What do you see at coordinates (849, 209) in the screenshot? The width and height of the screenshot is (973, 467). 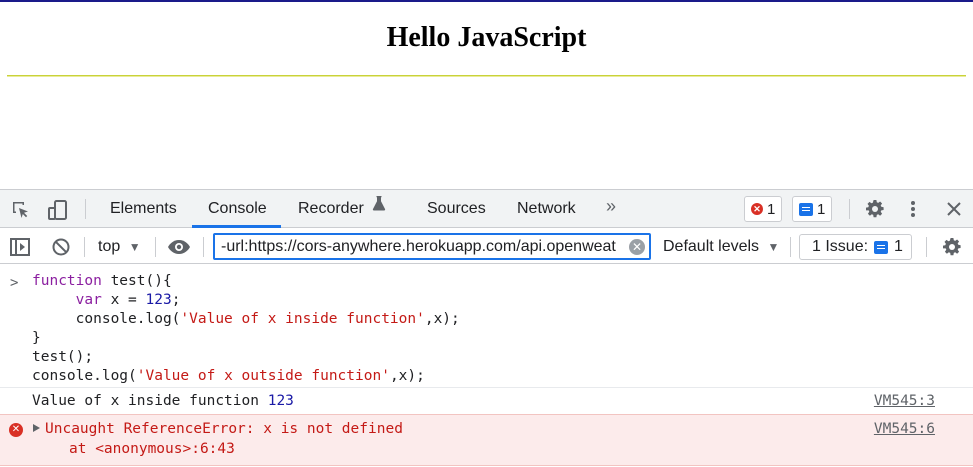 I see `tabbar-separator-right` at bounding box center [849, 209].